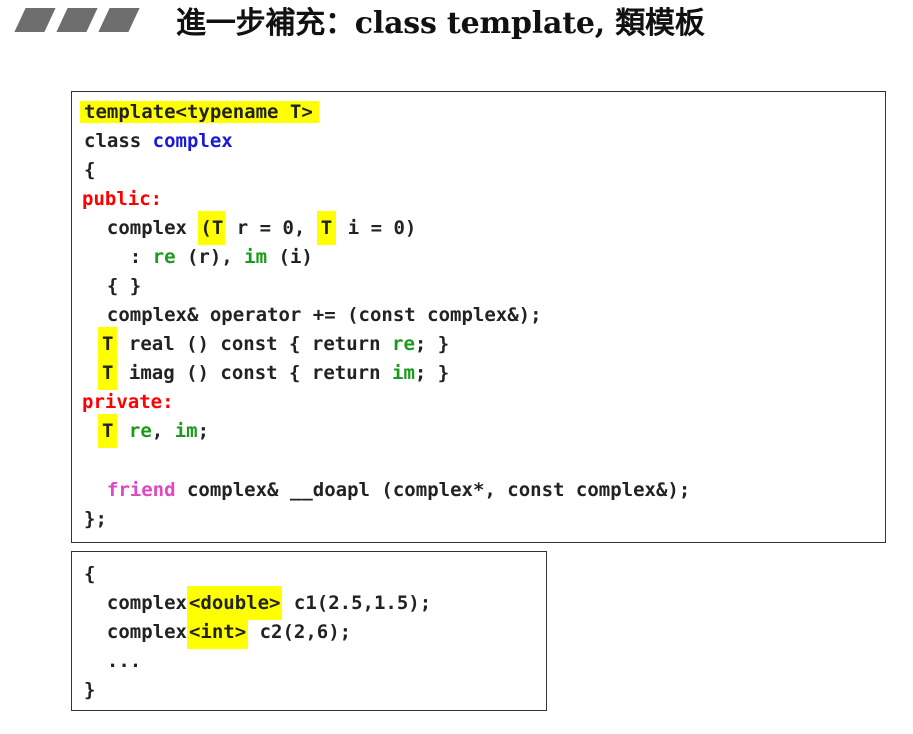 Image resolution: width=913 pixels, height=734 pixels. I want to click on code-line: complex <double> c1(2.5,1.5);, so click(258, 603).